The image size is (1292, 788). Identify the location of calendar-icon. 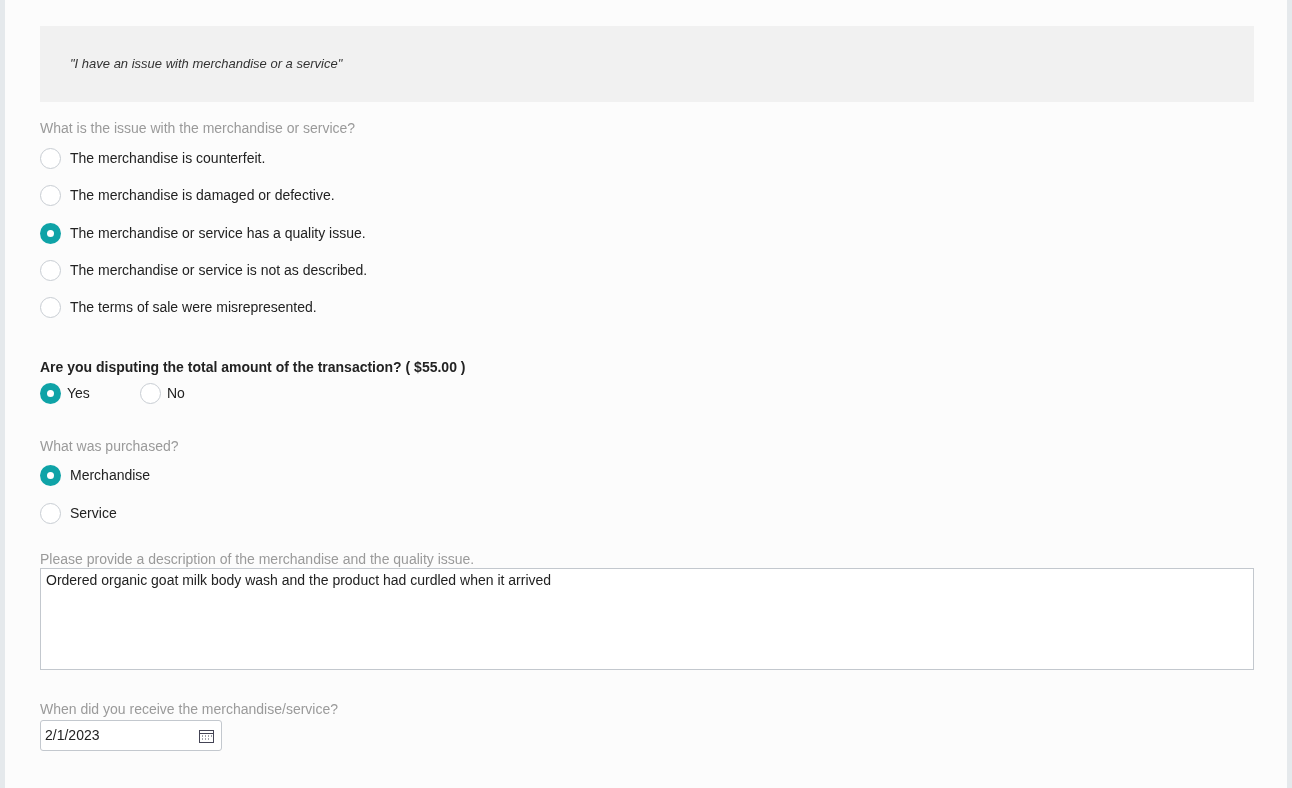
(206, 736).